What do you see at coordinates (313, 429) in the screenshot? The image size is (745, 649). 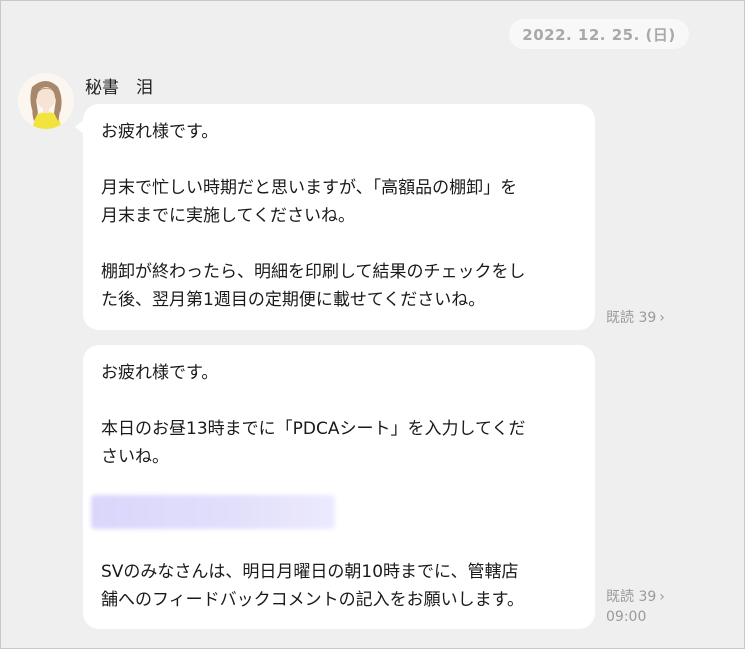 I see `message-line: 本日のお昼13時までに「PDCAシート」を入力してくだ` at bounding box center [313, 429].